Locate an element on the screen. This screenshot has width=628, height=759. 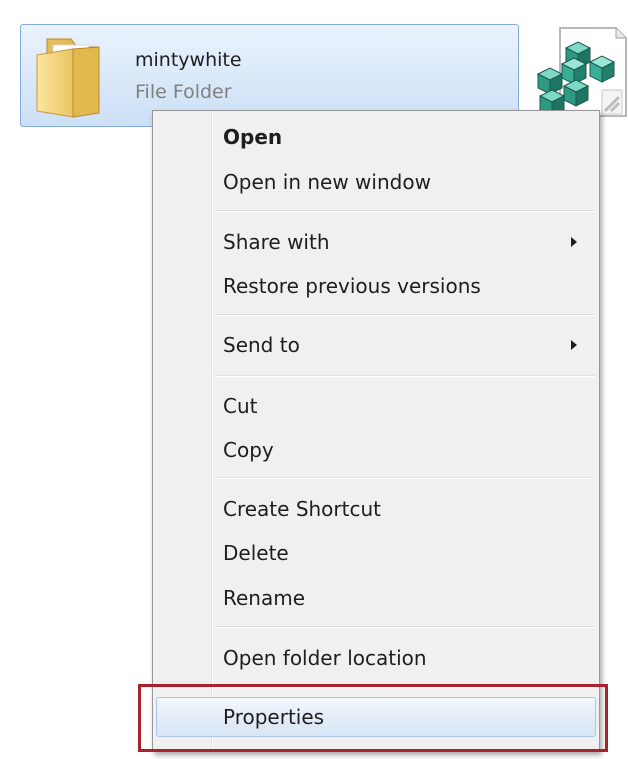
menu-item-label: Rename is located at coordinates (264, 598).